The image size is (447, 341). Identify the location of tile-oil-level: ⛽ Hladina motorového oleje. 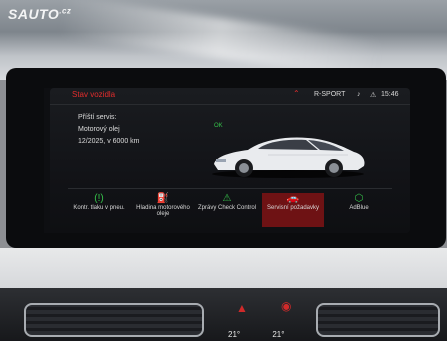
(163, 210).